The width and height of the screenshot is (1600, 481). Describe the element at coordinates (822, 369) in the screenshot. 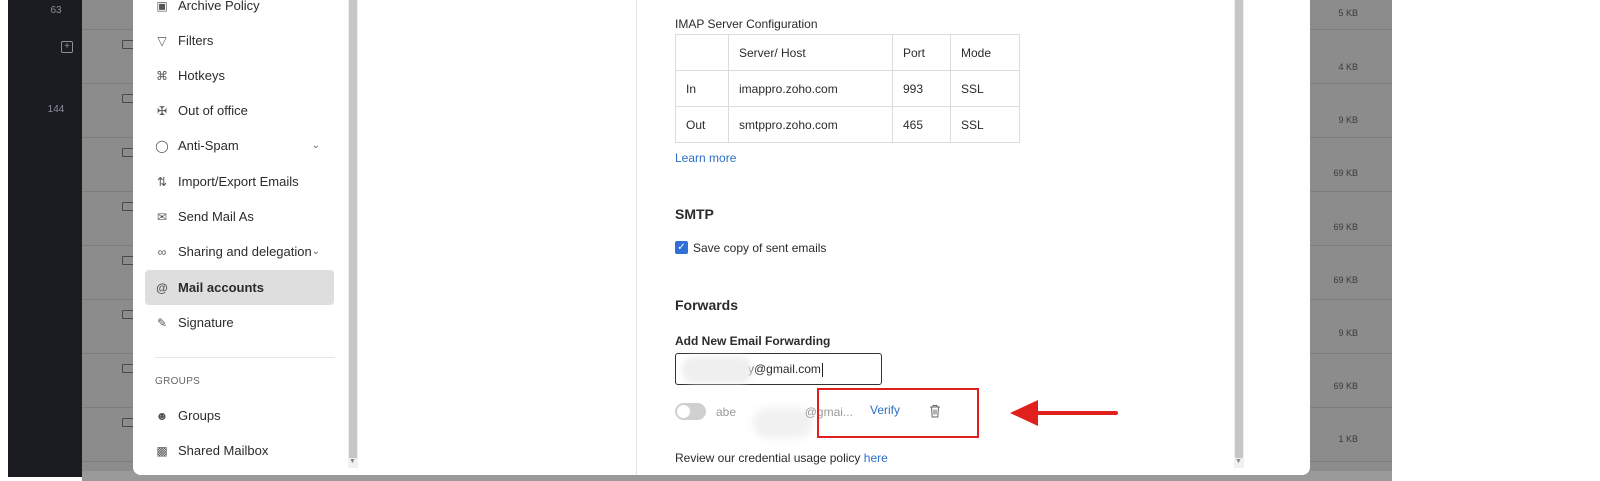

I see `text-caret` at that location.